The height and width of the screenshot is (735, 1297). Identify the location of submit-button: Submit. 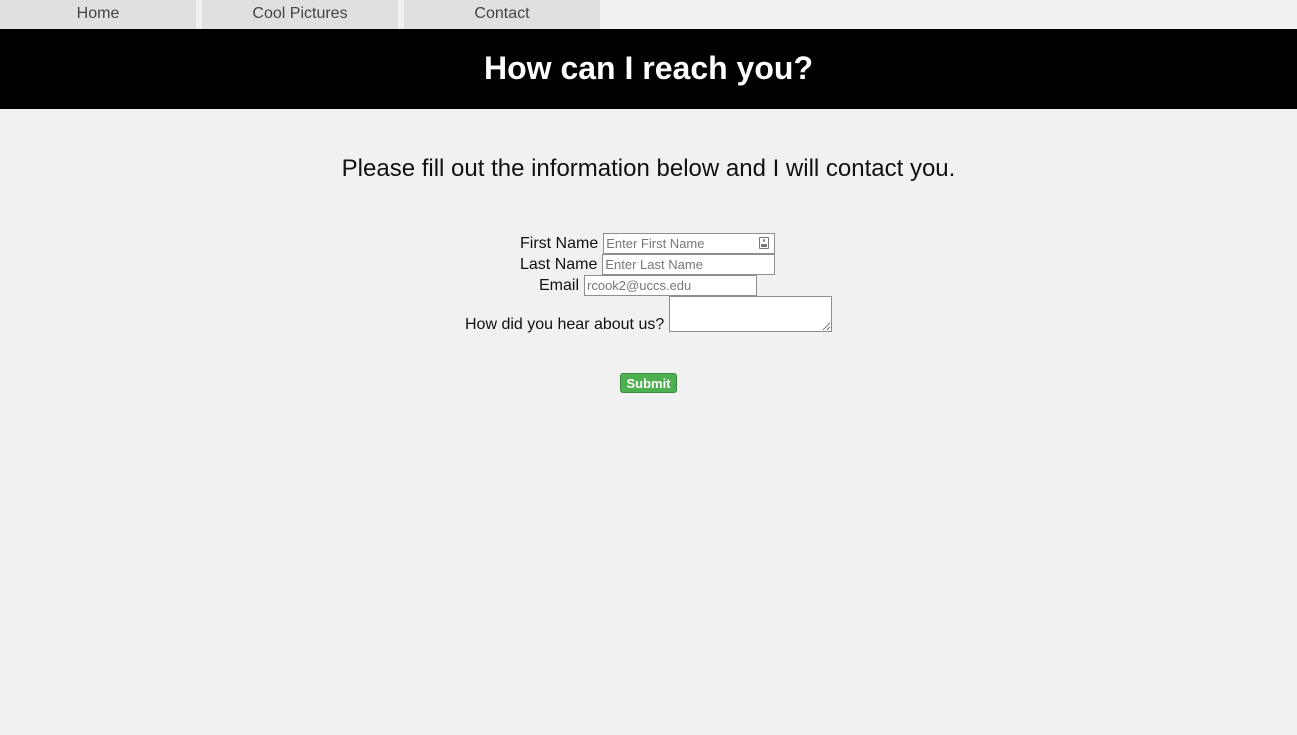
(648, 383).